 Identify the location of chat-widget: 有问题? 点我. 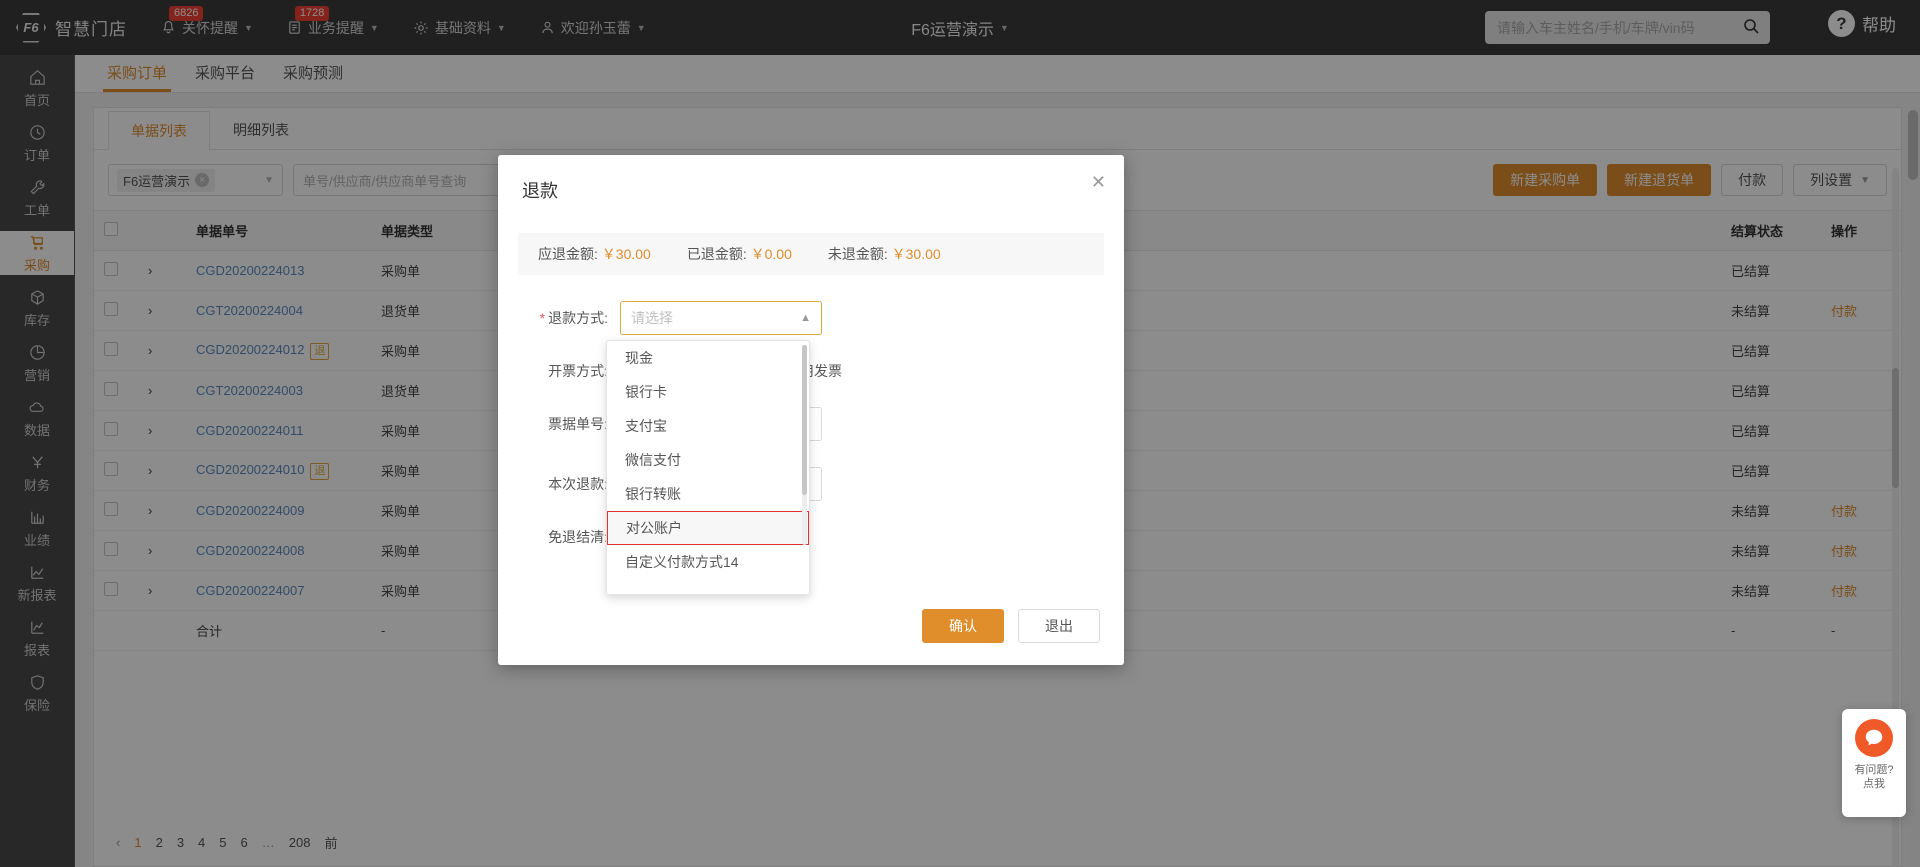
(1874, 763).